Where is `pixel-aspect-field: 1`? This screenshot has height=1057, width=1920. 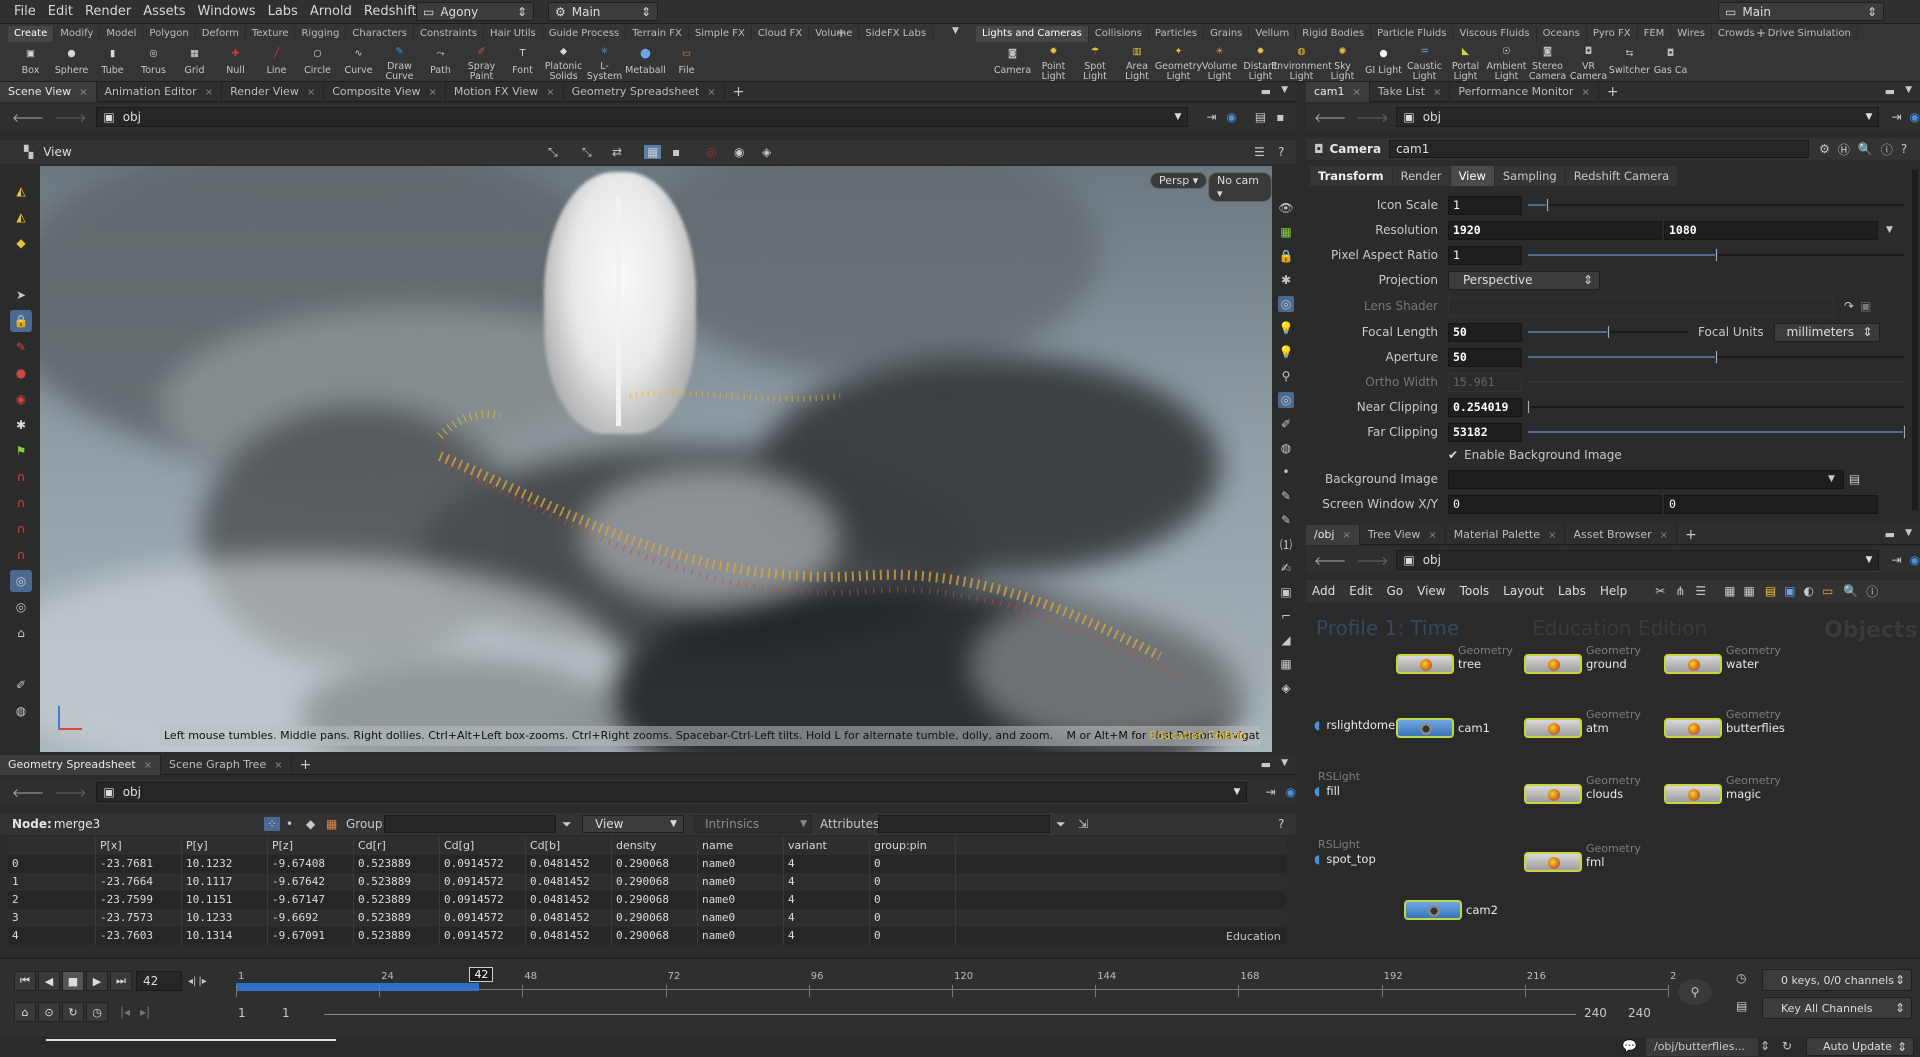
pixel-aspect-field: 1 is located at coordinates (1485, 255).